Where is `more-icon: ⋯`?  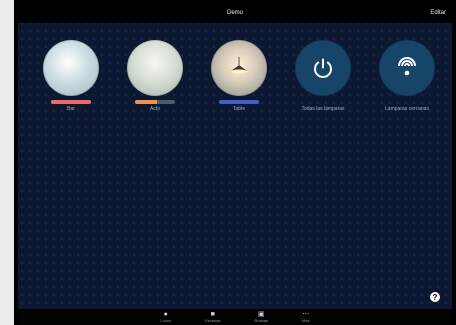
more-icon: ⋯ is located at coordinates (306, 314).